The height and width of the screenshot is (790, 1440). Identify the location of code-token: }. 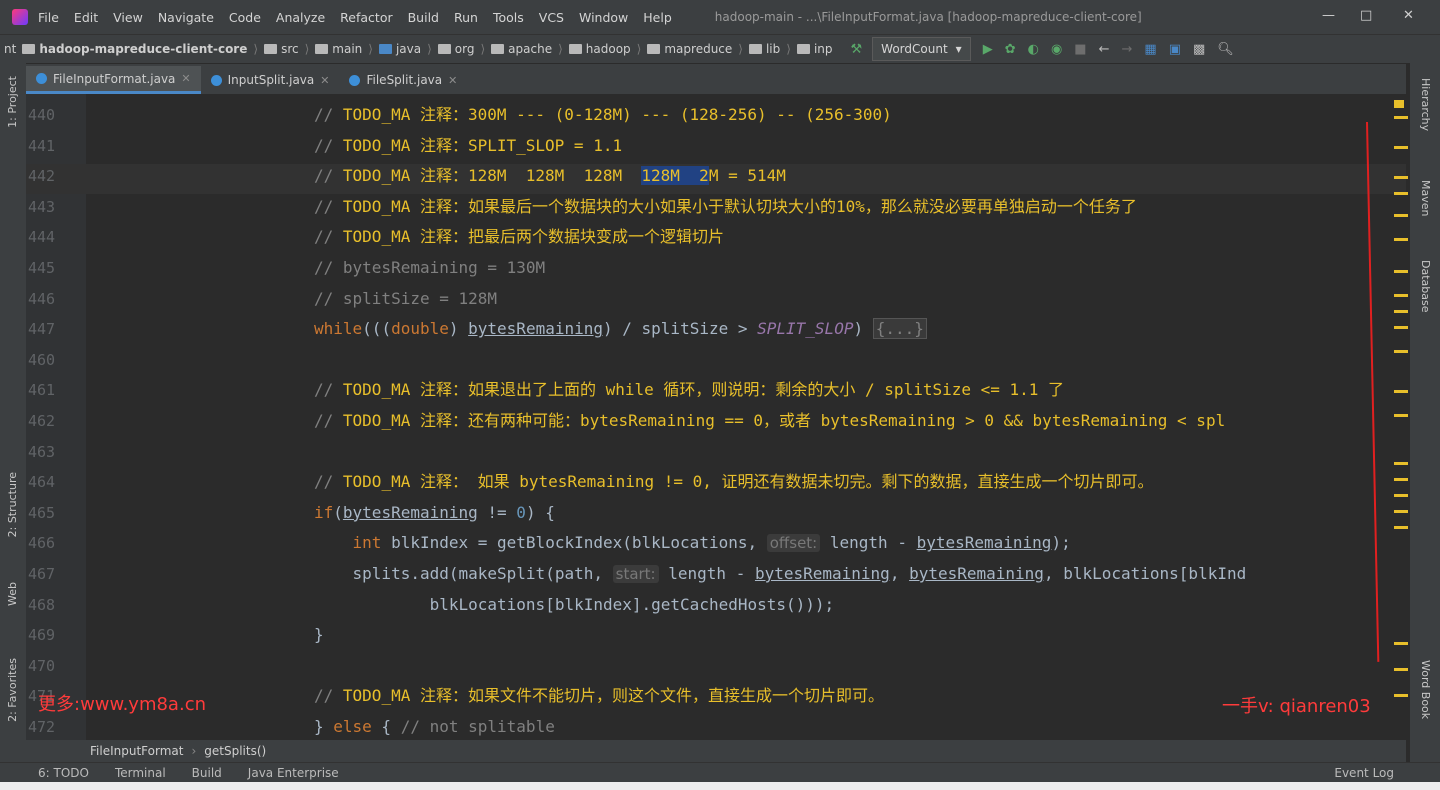
(319, 635).